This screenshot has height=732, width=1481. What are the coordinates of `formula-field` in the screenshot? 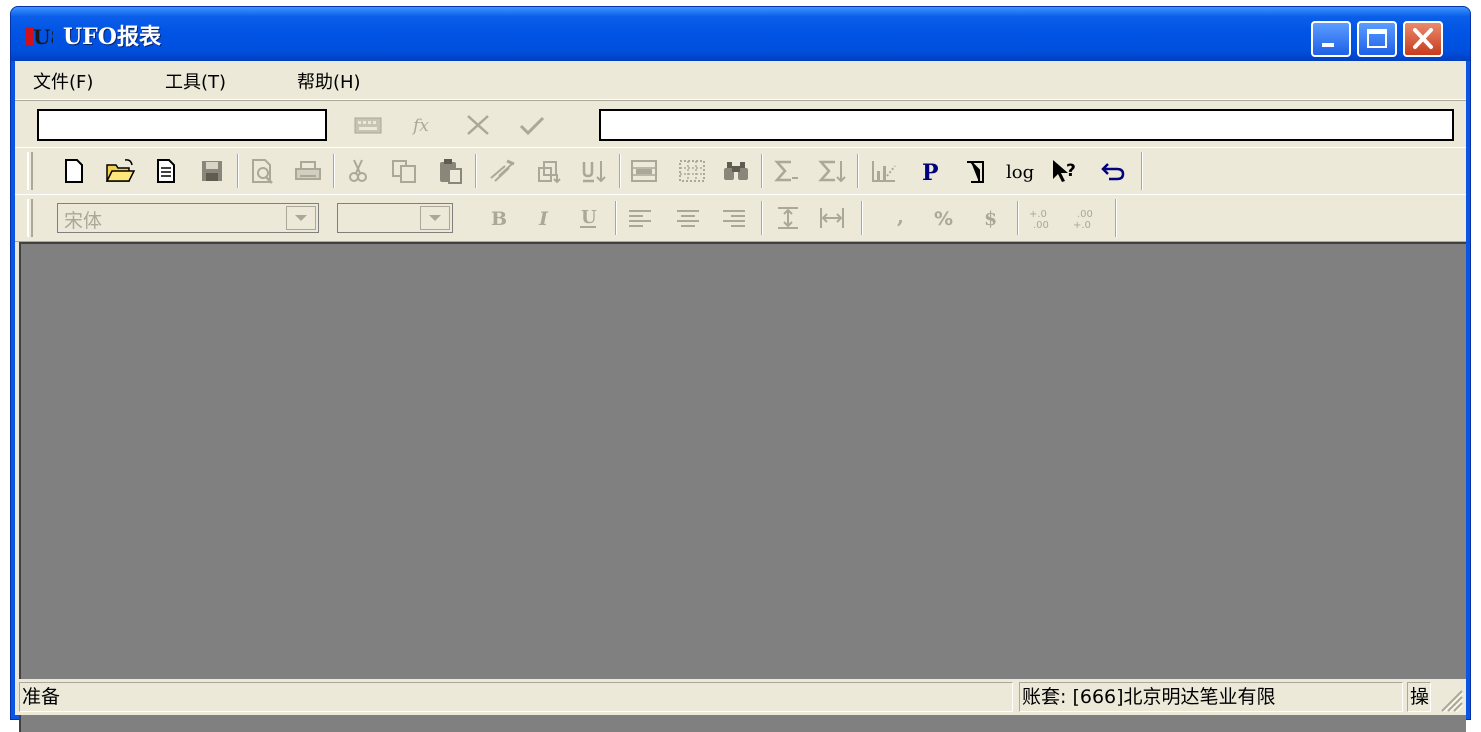 It's located at (1026, 125).